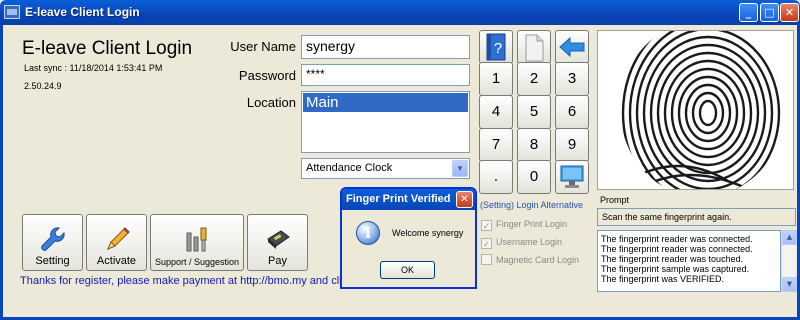 The image size is (800, 320). I want to click on minimize-button: _, so click(748, 12).